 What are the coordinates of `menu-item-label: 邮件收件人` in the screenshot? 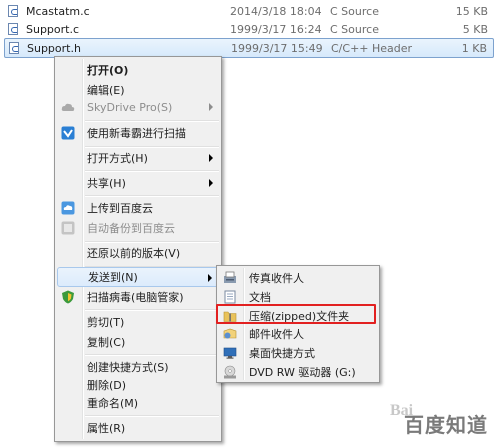 It's located at (276, 334).